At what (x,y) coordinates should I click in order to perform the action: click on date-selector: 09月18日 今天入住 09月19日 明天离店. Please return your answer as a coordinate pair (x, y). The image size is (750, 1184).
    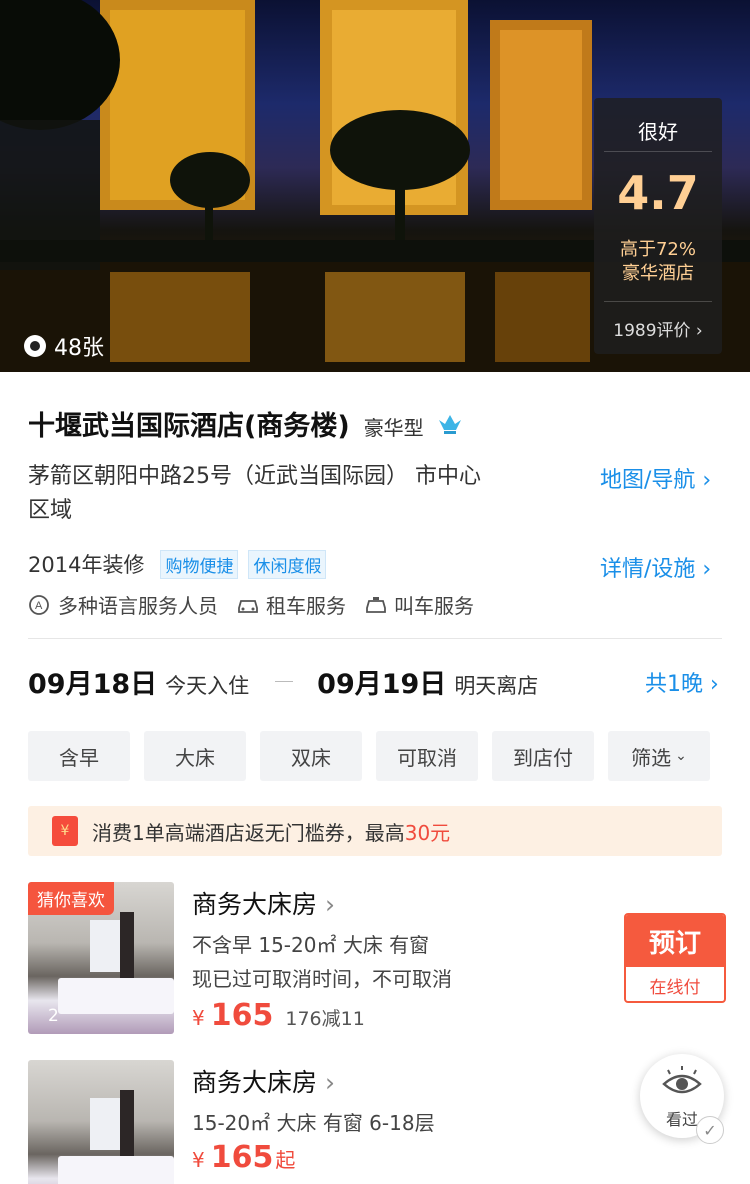
    Looking at the image, I should click on (283, 681).